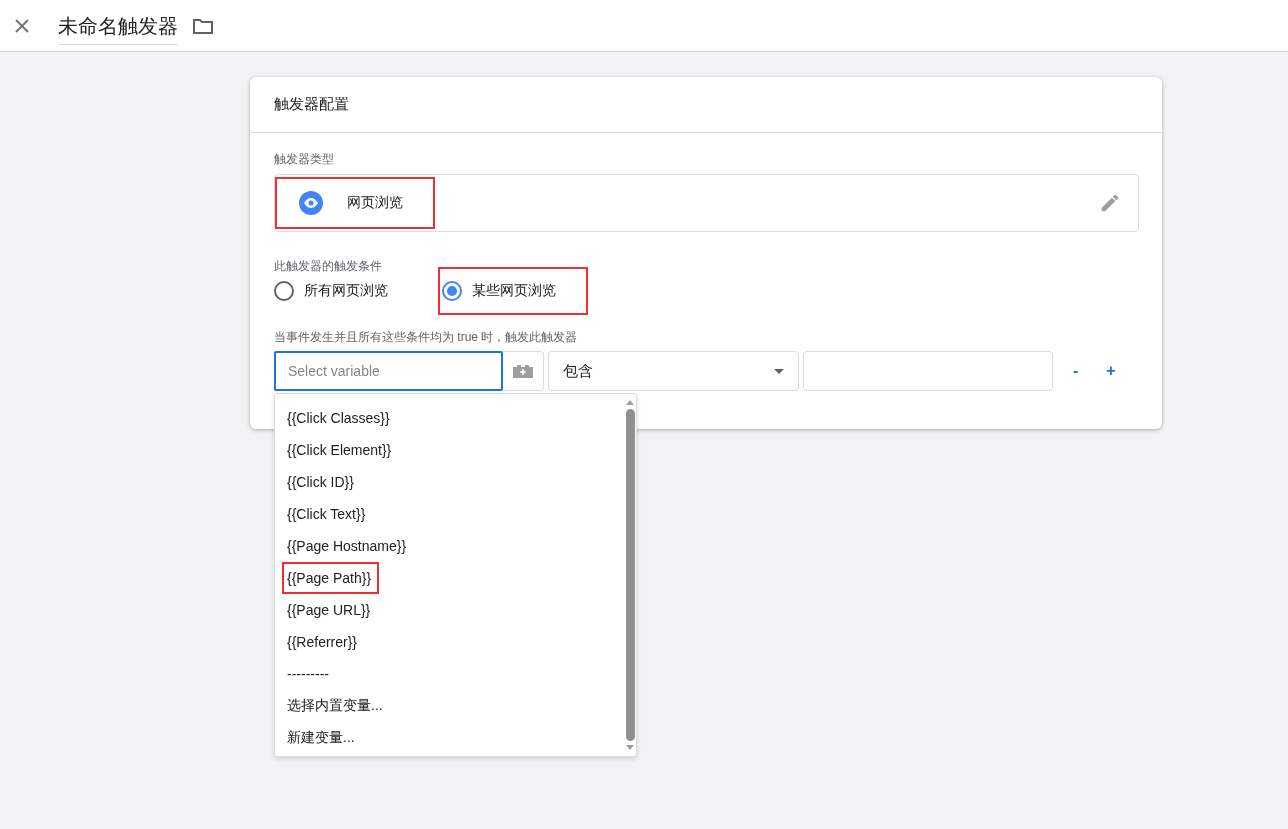  Describe the element at coordinates (630, 747) in the screenshot. I see `scroll-down-icon` at that location.